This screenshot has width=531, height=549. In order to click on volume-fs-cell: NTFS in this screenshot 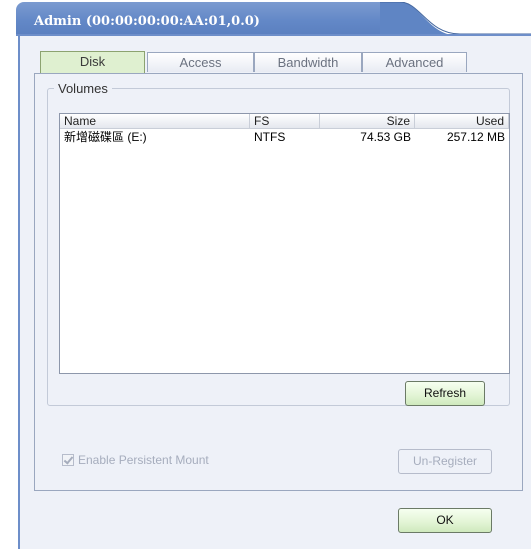, I will do `click(270, 137)`.